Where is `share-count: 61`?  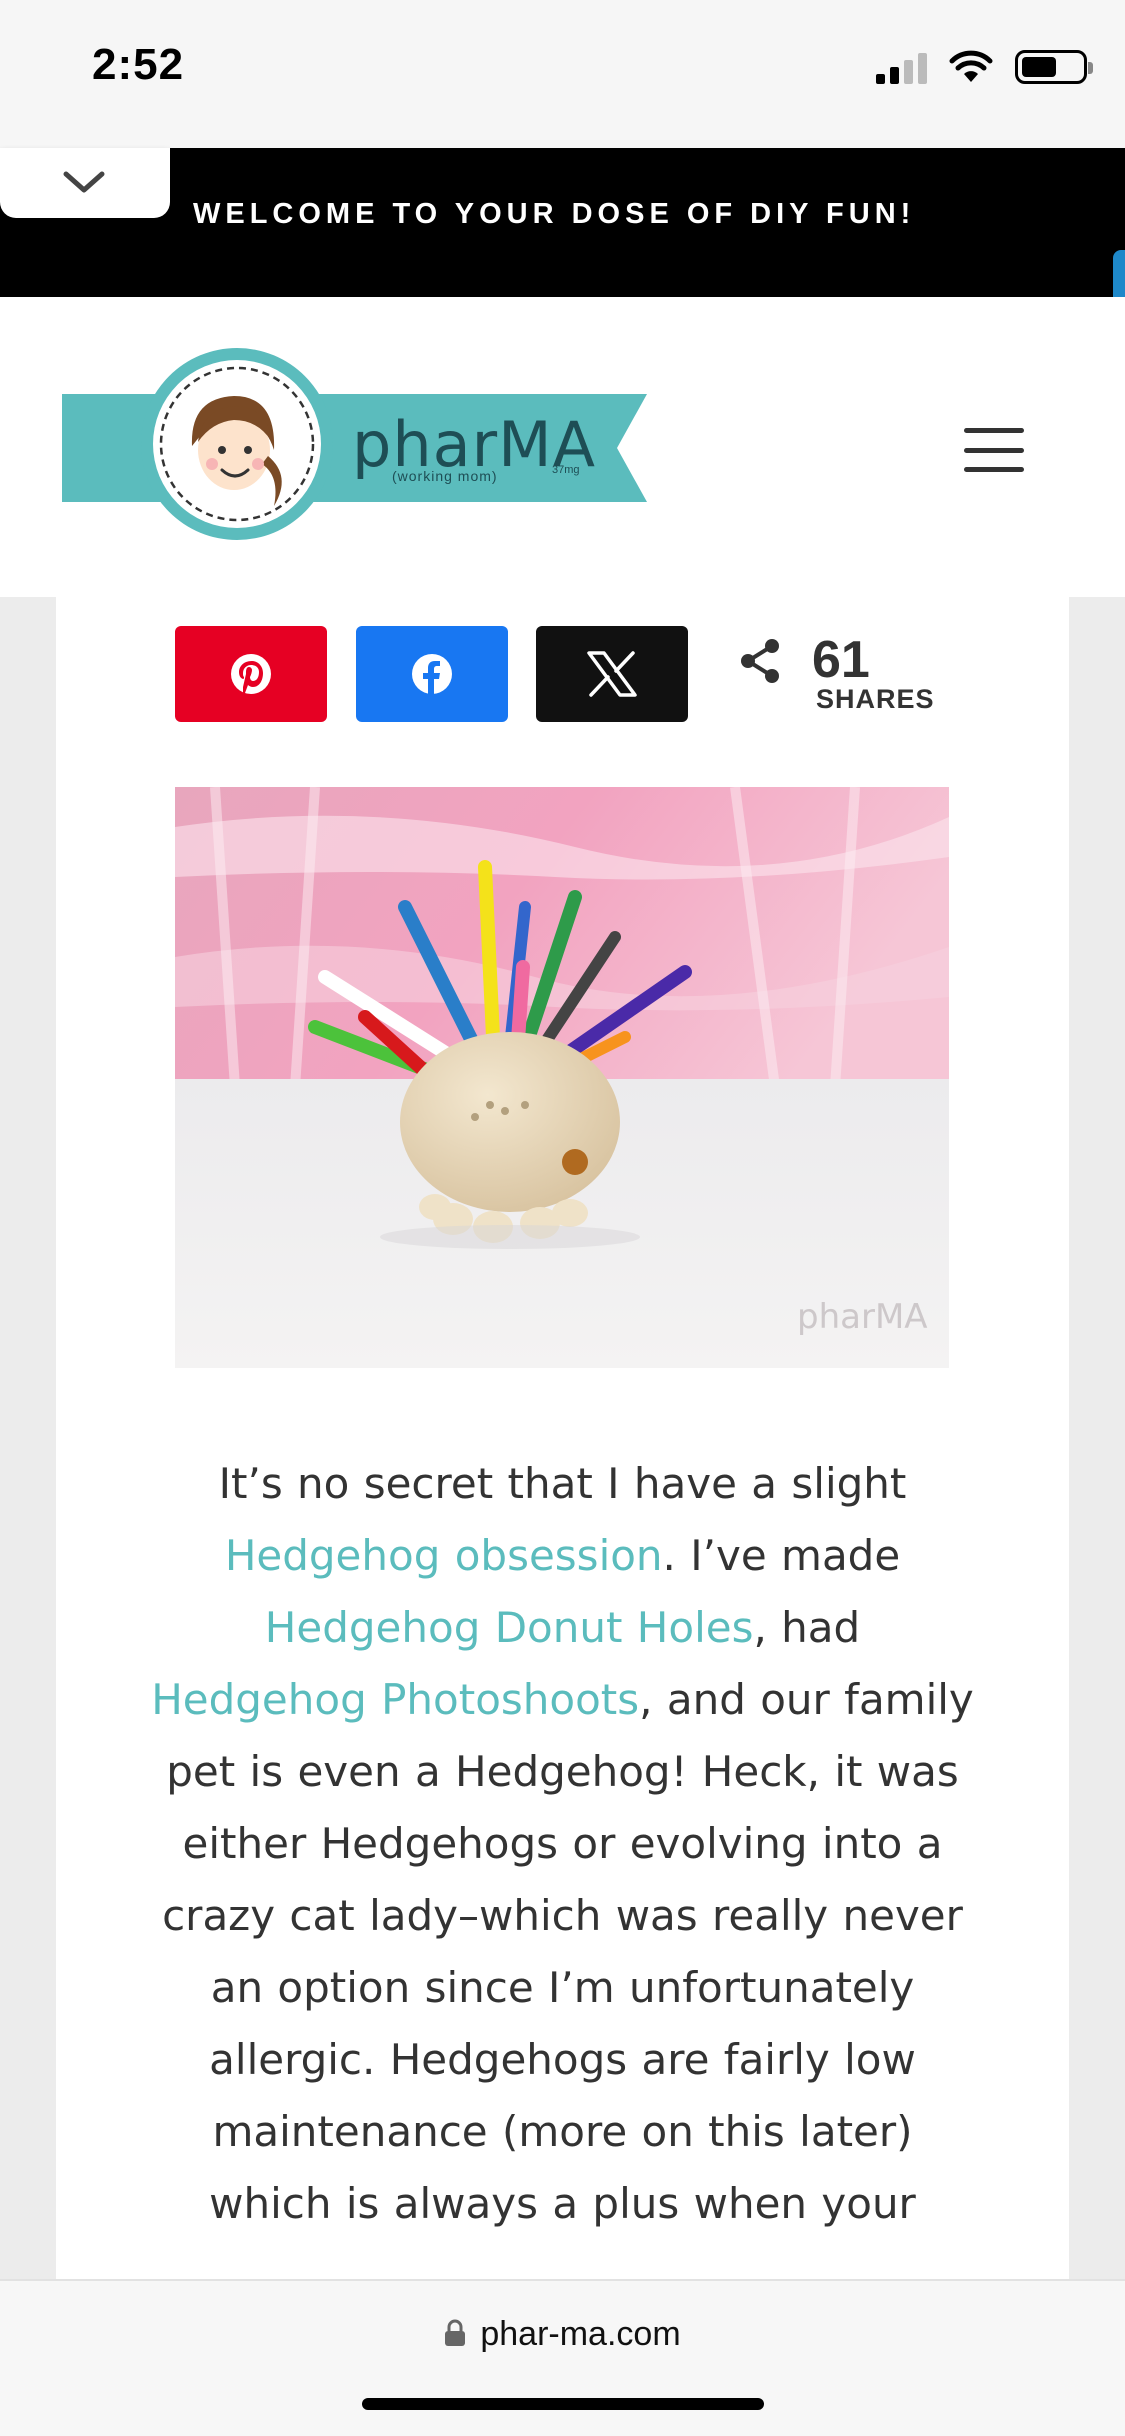 share-count: 61 is located at coordinates (841, 660).